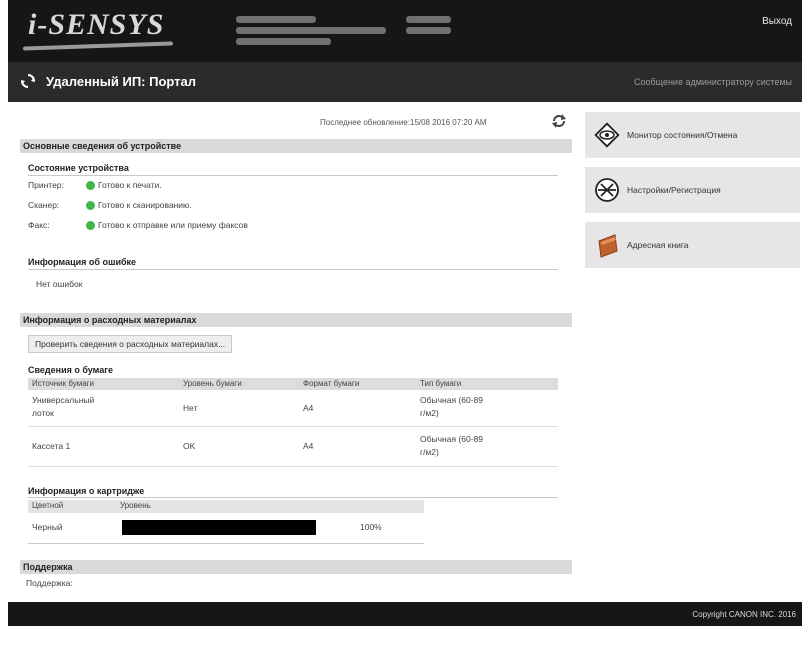  Describe the element at coordinates (607, 135) in the screenshot. I see `eye-monitor-icon` at that location.